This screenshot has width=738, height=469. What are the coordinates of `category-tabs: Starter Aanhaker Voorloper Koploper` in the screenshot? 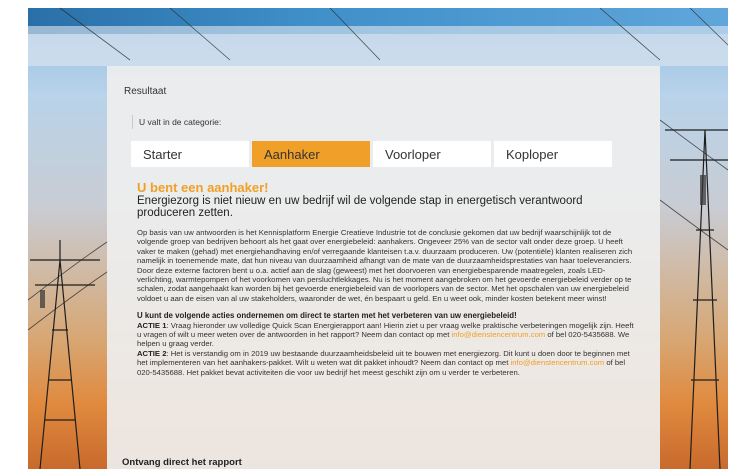 It's located at (373, 154).